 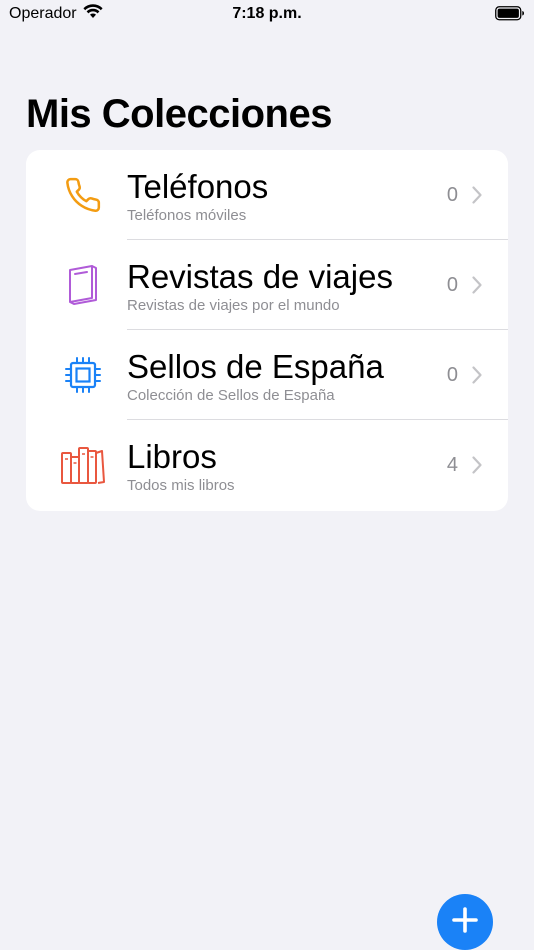 What do you see at coordinates (83, 195) in the screenshot?
I see `phone-icon` at bounding box center [83, 195].